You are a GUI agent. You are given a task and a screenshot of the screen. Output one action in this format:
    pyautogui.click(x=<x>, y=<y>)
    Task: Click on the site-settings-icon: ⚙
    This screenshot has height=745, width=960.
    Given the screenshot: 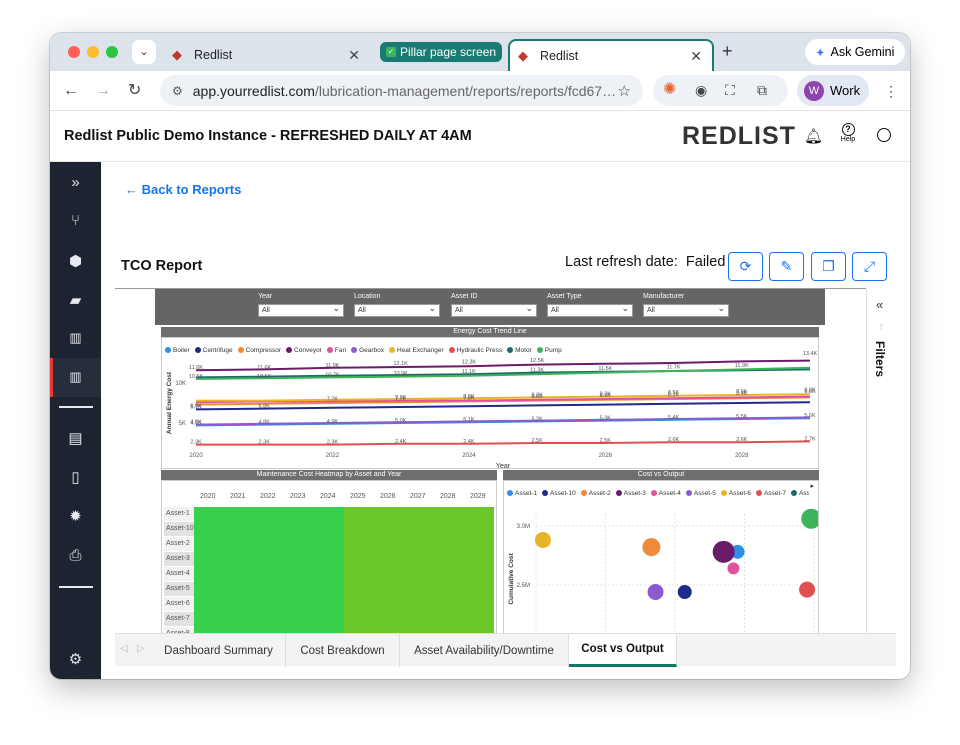 What is the action you would take?
    pyautogui.click(x=177, y=91)
    